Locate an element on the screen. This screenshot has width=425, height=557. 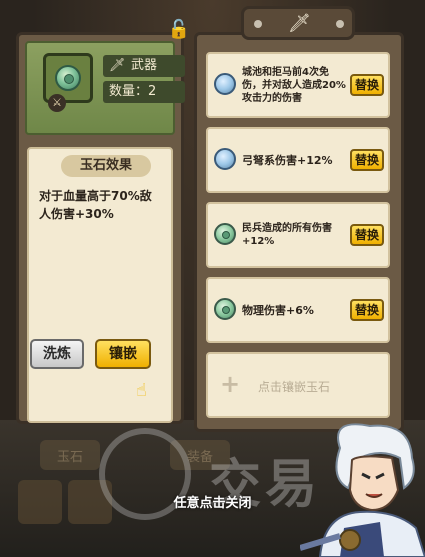
plus-icon: + is located at coordinates (230, 384).